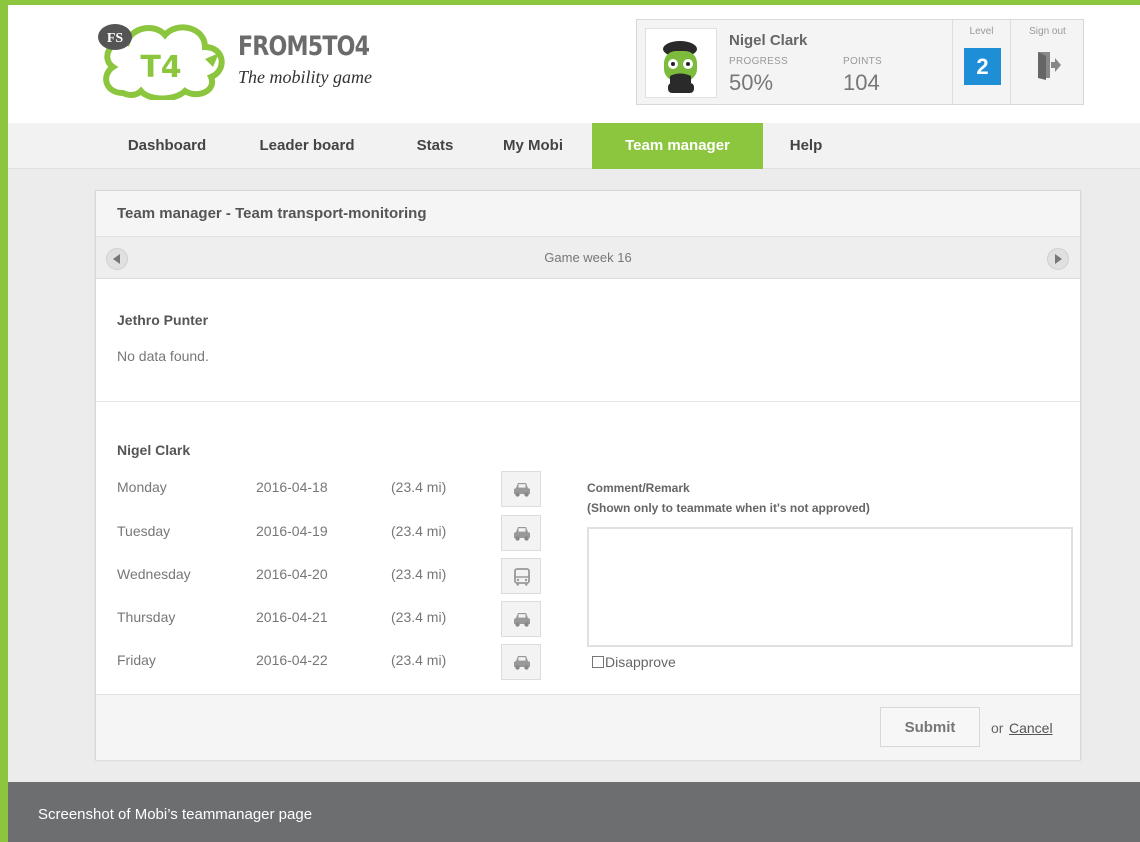  Describe the element at coordinates (144, 531) in the screenshot. I see `day-name: Tuesday` at that location.